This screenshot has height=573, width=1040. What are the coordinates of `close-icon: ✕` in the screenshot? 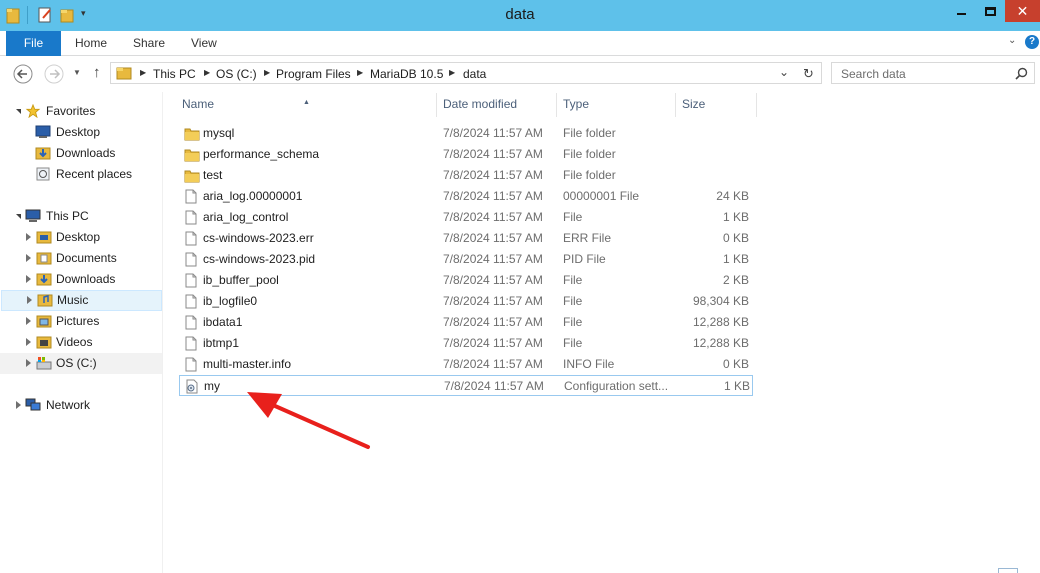 It's located at (1022, 10).